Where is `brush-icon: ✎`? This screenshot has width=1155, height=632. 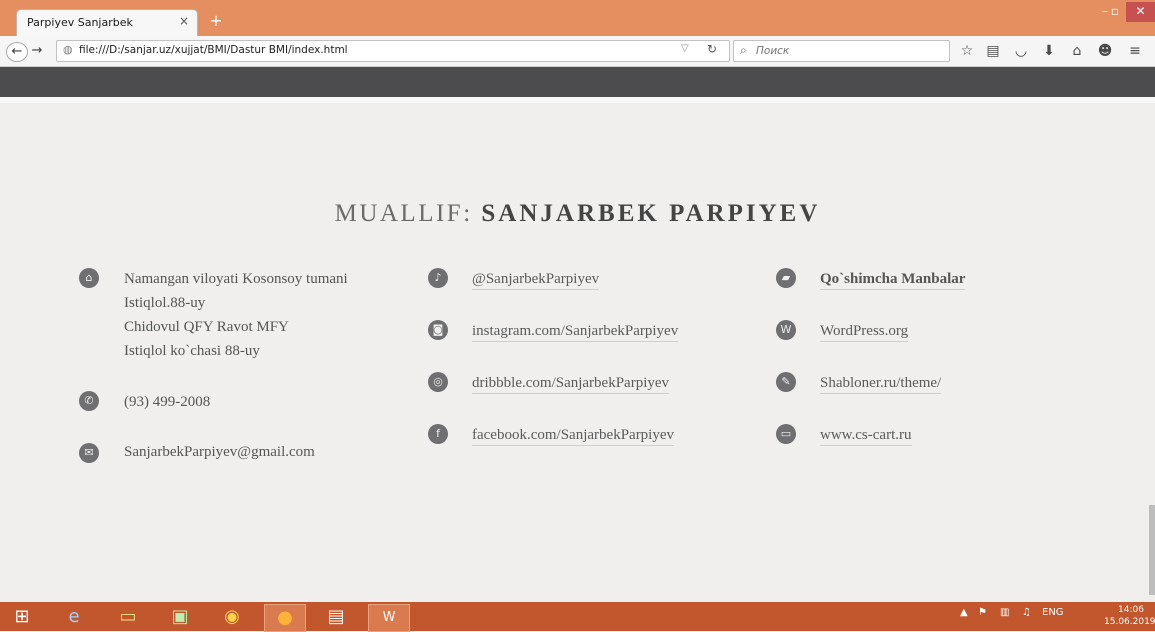 brush-icon: ✎ is located at coordinates (786, 382).